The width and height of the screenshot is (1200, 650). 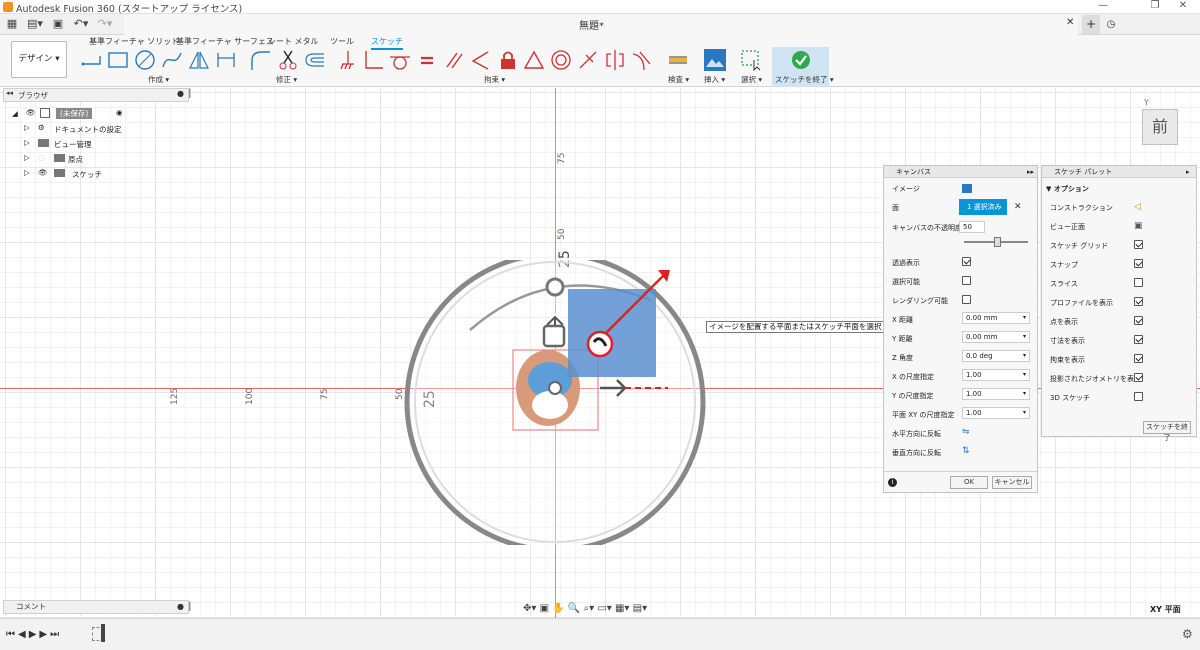 What do you see at coordinates (574, 608) in the screenshot?
I see `zoom-icon: 🔍` at bounding box center [574, 608].